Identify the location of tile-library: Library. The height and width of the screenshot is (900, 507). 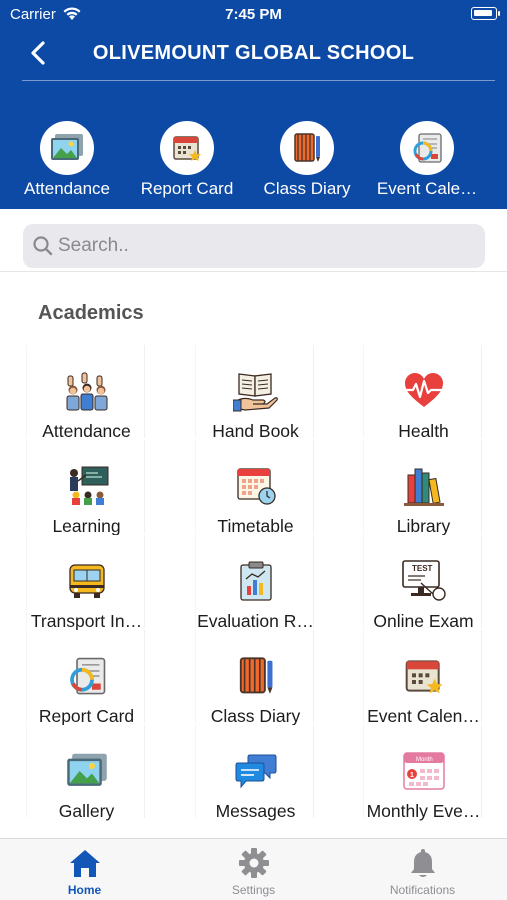
(422, 488).